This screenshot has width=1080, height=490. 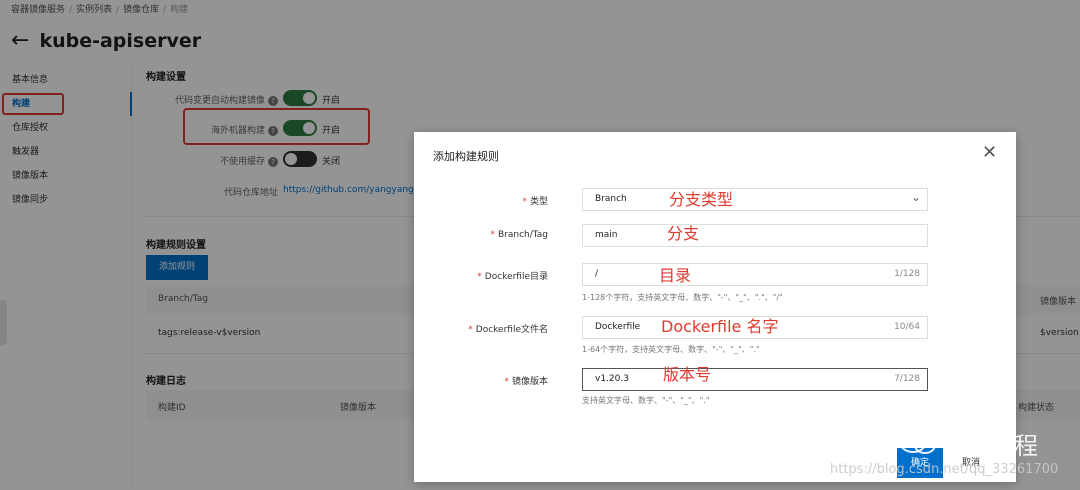 I want to click on dockerfile-dir-counter: 1/128, so click(x=907, y=274).